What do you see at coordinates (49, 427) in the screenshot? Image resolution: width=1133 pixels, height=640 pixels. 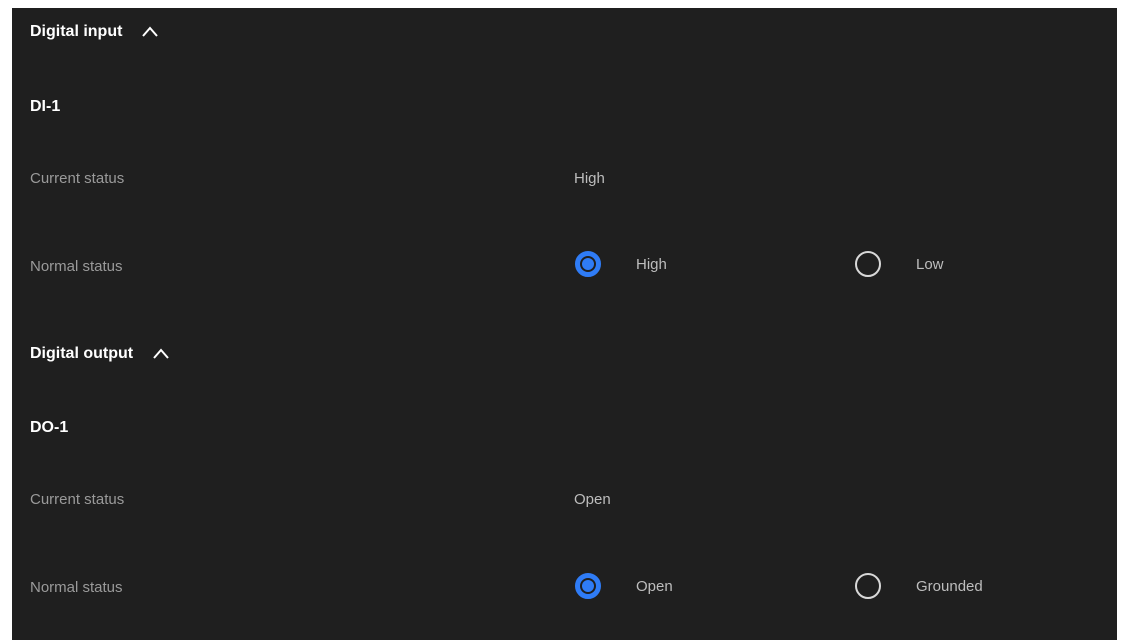 I see `channel-do-1: DO-1` at bounding box center [49, 427].